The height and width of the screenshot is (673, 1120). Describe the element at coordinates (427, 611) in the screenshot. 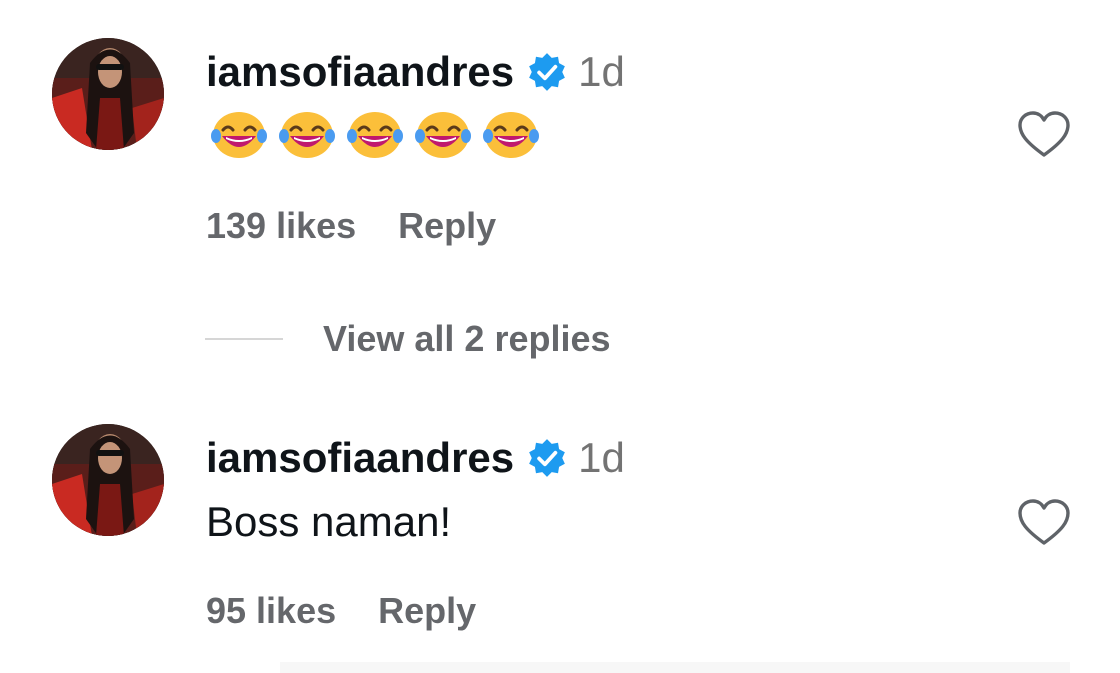

I see `reply-button: Reply` at that location.